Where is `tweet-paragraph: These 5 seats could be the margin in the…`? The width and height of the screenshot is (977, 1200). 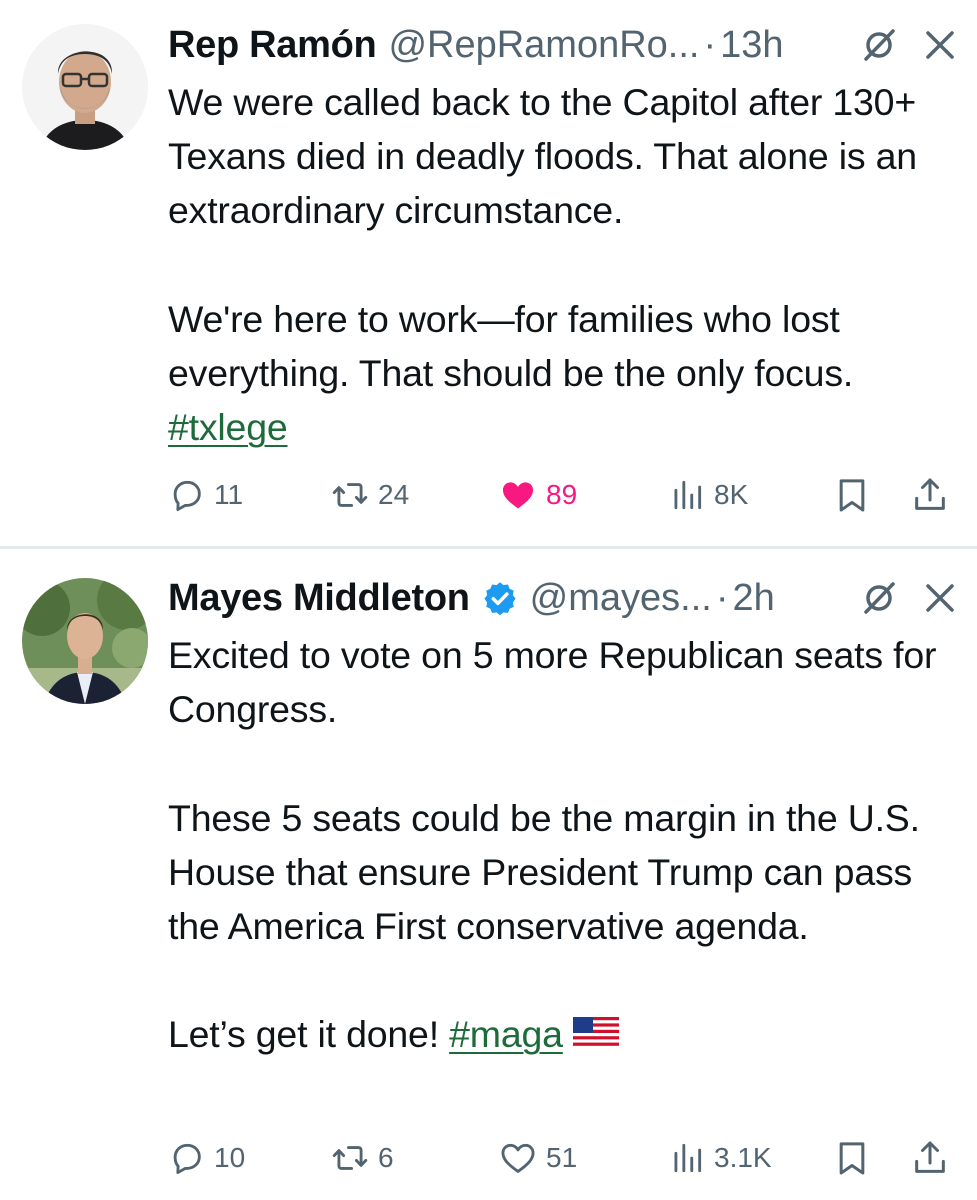
tweet-paragraph: These 5 seats could be the margin in the… is located at coordinates (544, 871).